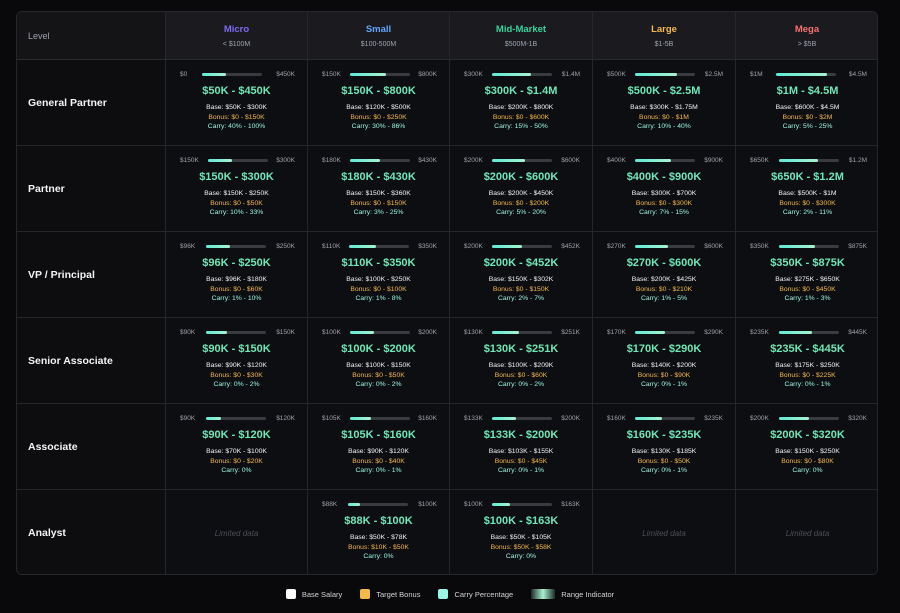 The image size is (900, 613). I want to click on total-comp: $90K - $150K, so click(236, 349).